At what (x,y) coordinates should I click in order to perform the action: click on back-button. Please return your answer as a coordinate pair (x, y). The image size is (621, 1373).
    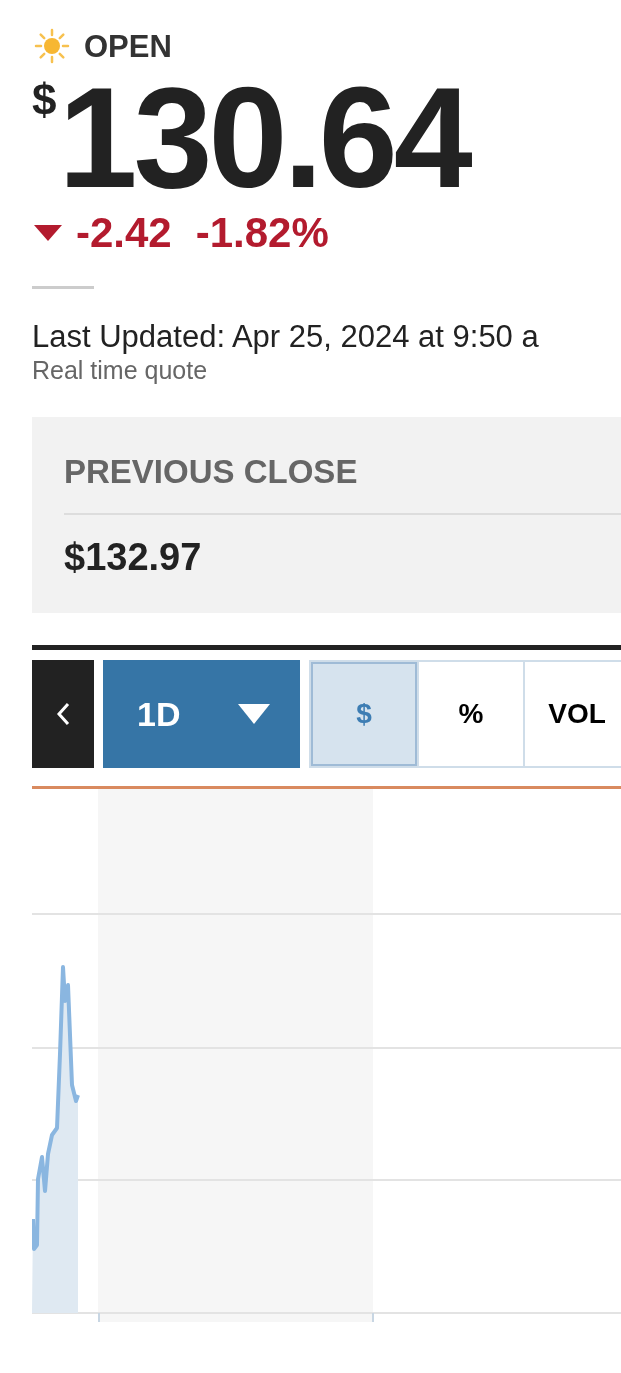
    Looking at the image, I should click on (63, 714).